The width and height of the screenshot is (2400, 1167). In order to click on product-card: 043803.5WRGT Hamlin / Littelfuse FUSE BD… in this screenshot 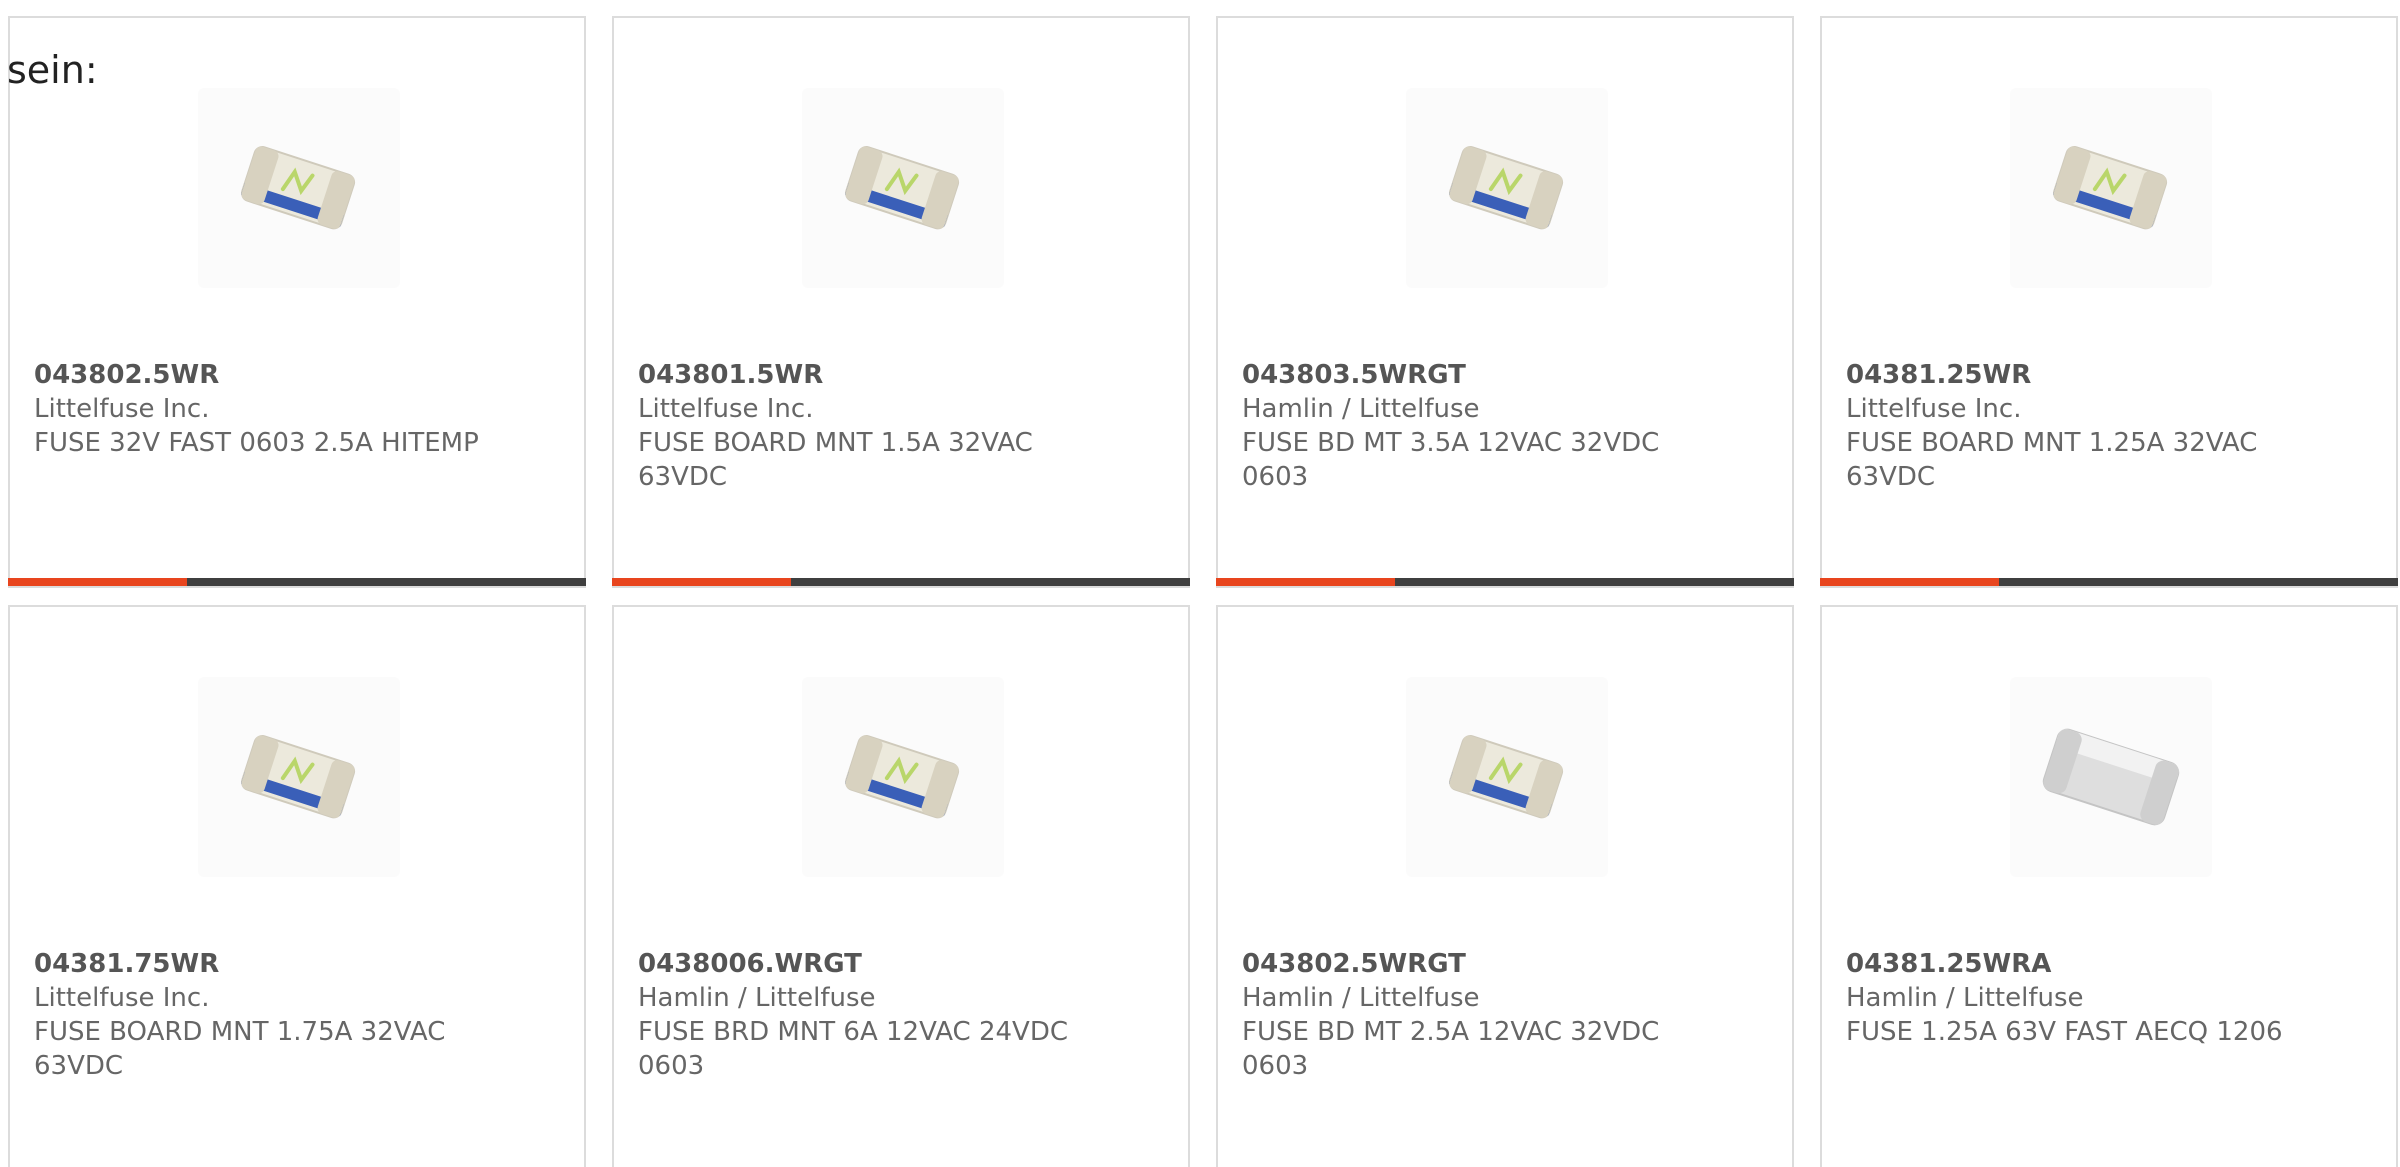, I will do `click(1505, 302)`.